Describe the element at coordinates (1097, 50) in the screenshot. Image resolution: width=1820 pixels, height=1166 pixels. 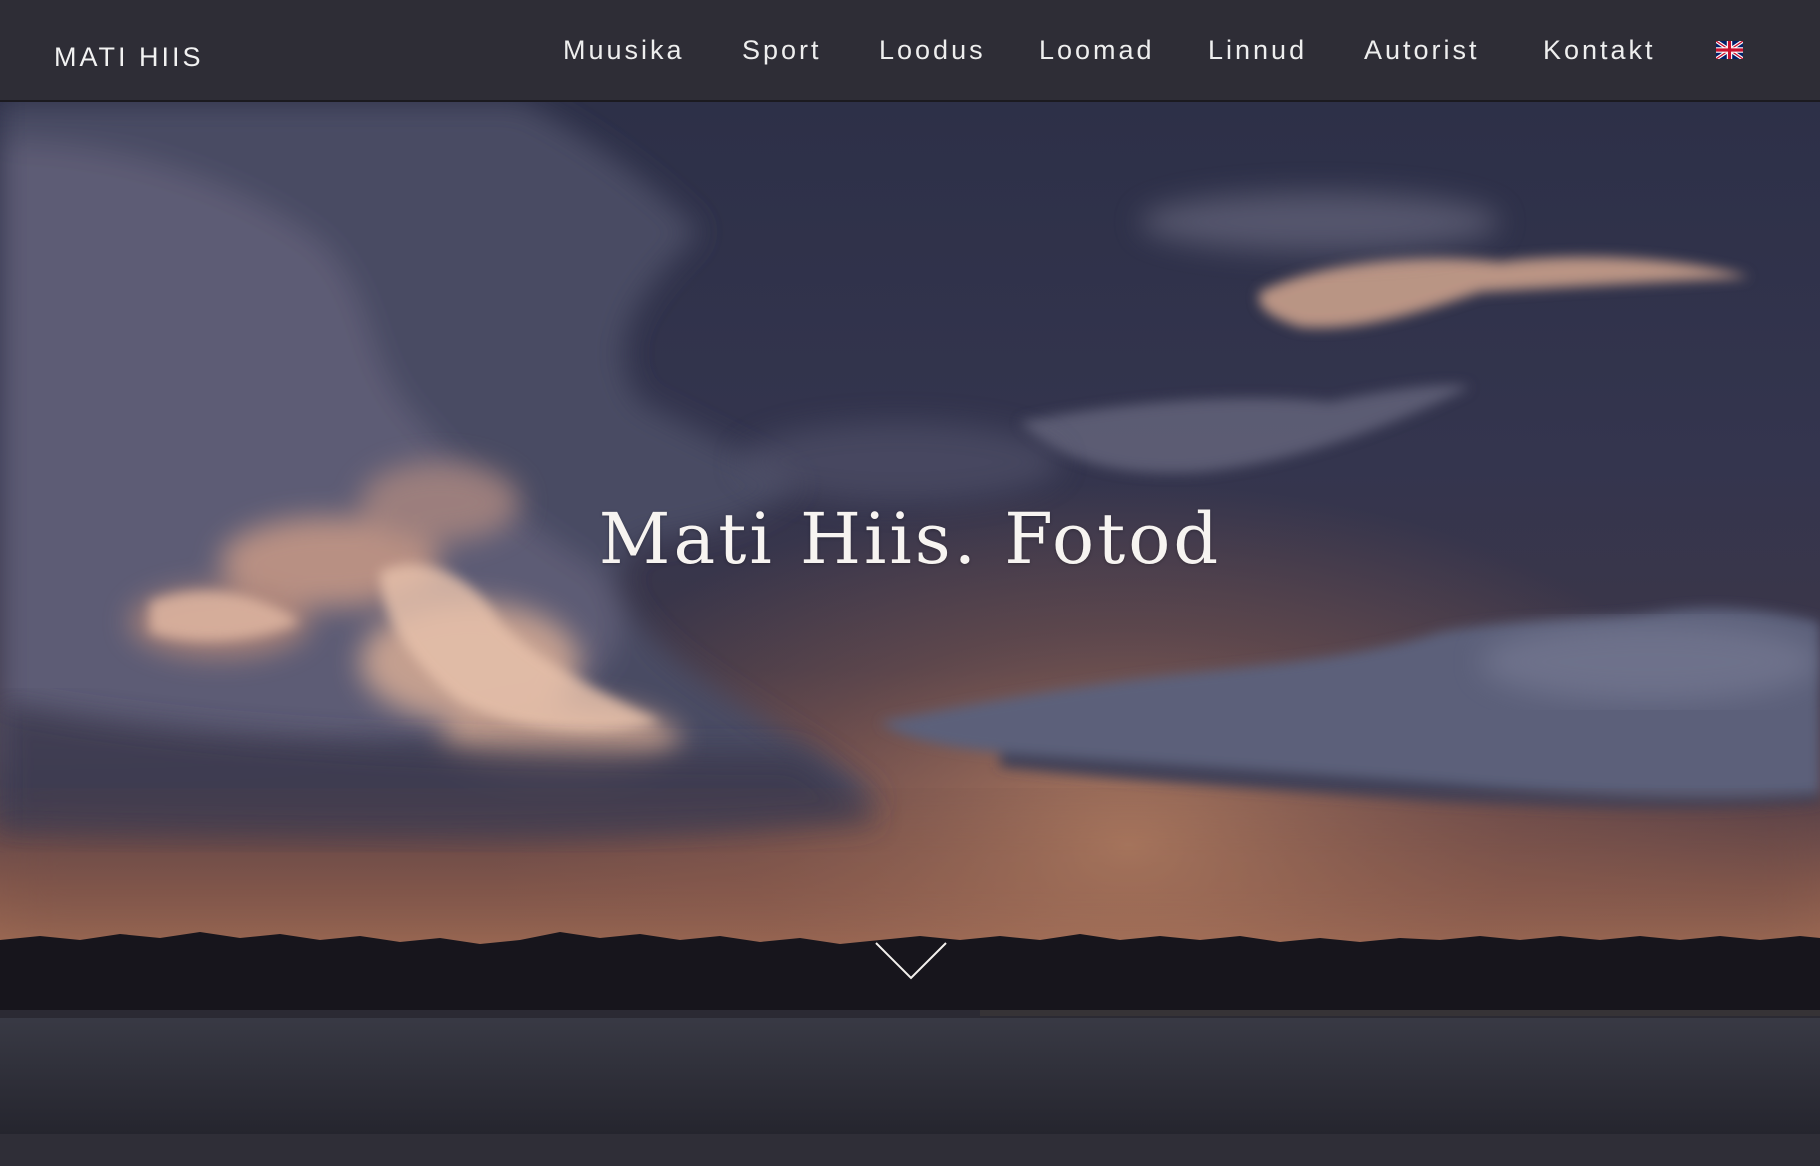
I see `nav-item-loomad: Loomad` at that location.